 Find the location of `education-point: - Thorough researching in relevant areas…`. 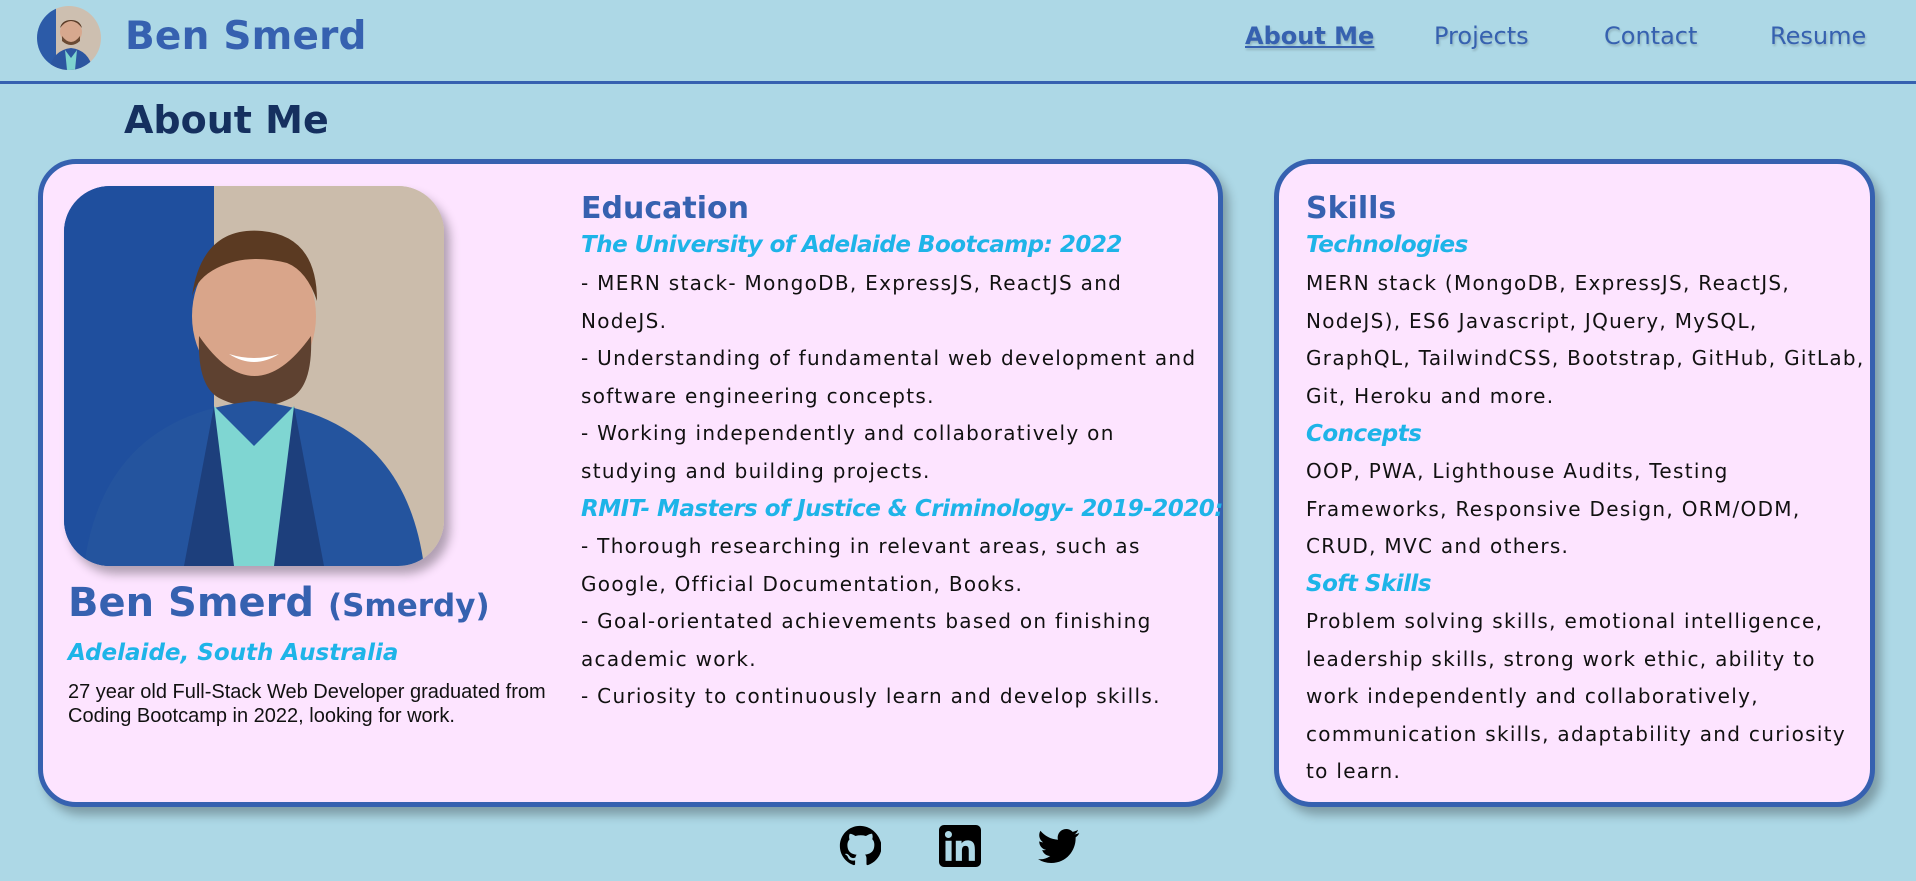

education-point: - Thorough researching in relevant areas… is located at coordinates (861, 565).